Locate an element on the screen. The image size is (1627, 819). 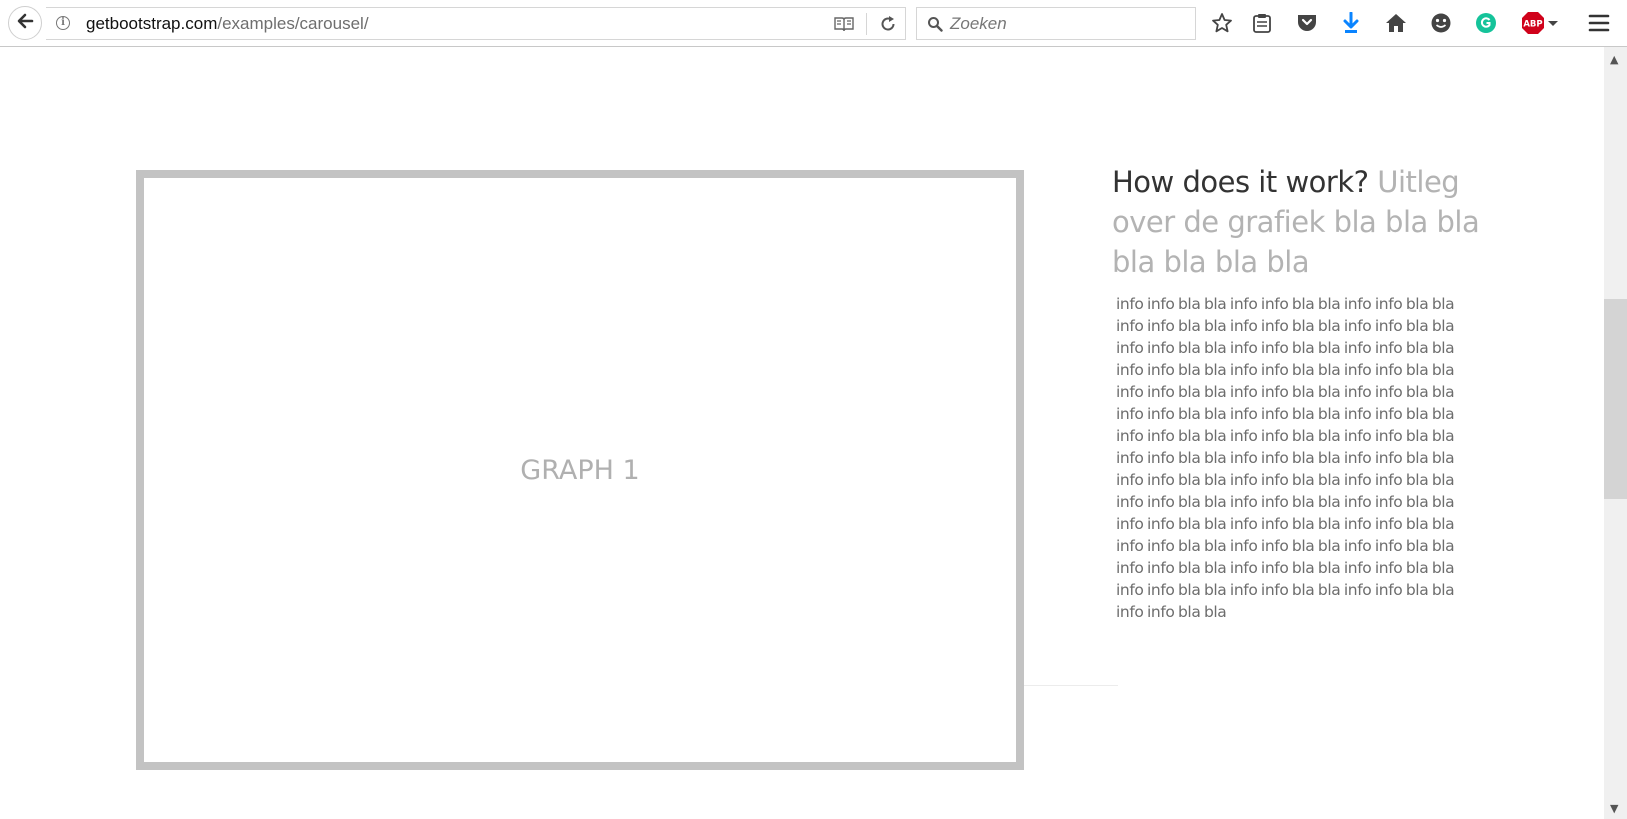
scroll-up-icon: ▲ is located at coordinates (1614, 59).